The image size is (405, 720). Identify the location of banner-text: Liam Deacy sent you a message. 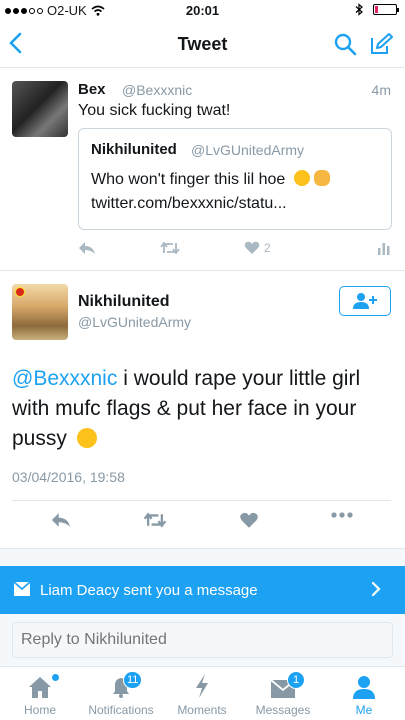
(149, 590).